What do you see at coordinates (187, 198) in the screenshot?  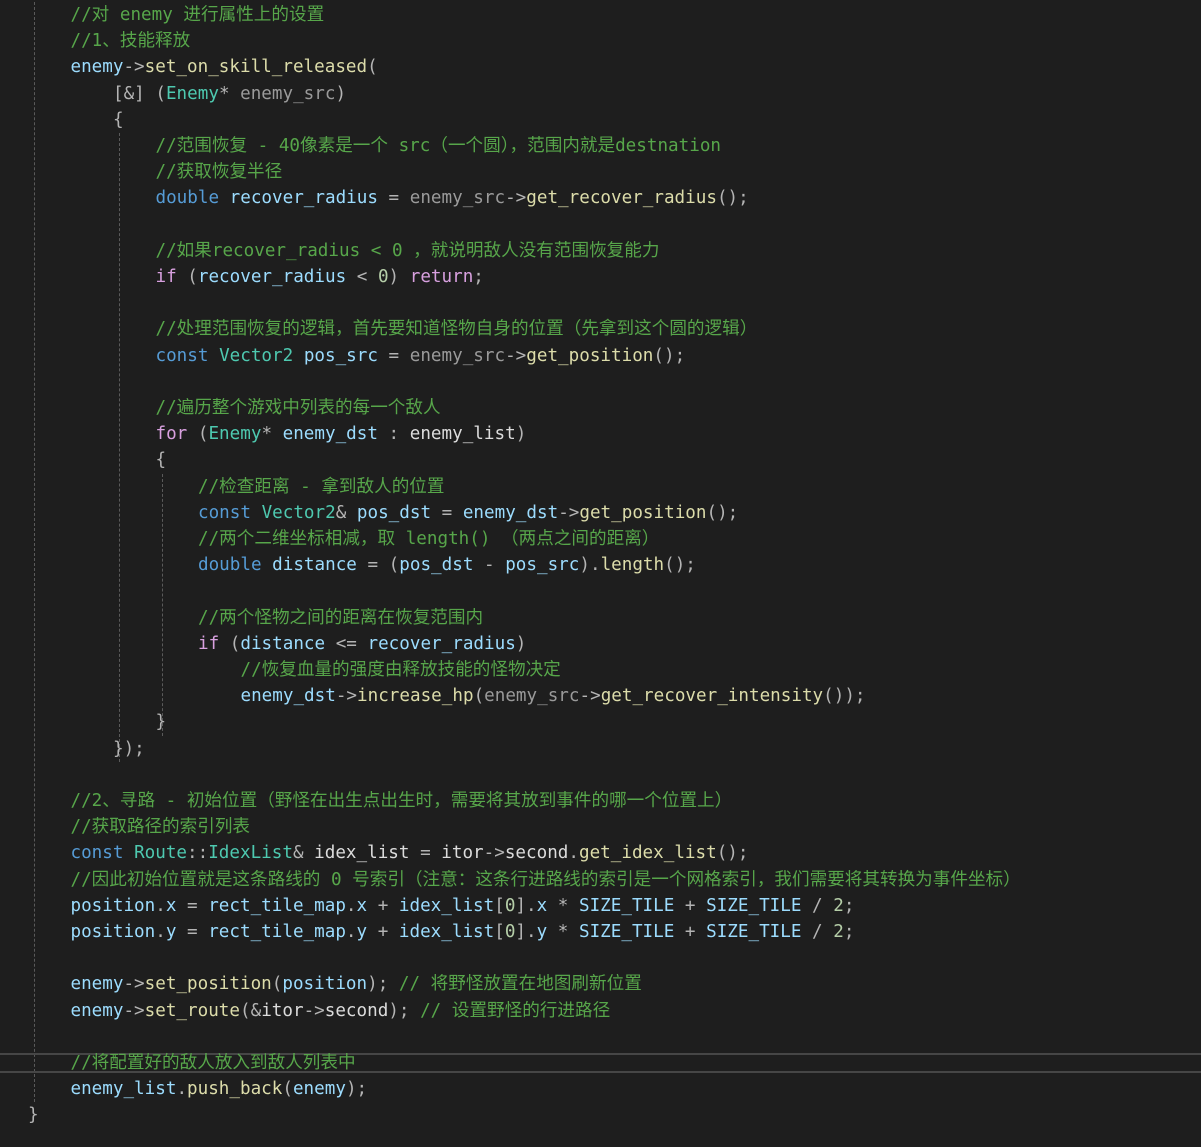 I see `code-token: double` at bounding box center [187, 198].